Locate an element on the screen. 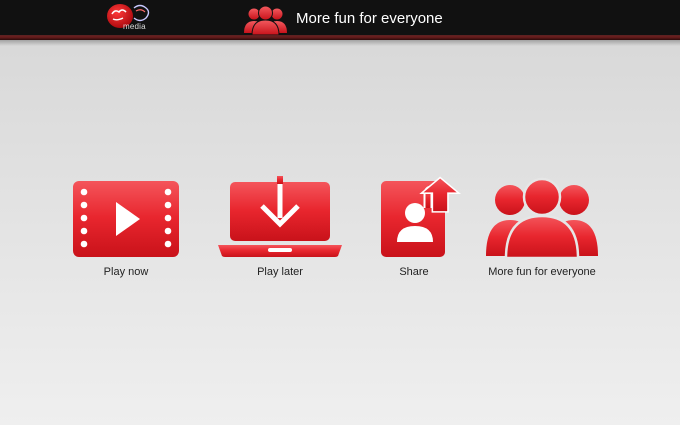  play-now-button is located at coordinates (126, 217).